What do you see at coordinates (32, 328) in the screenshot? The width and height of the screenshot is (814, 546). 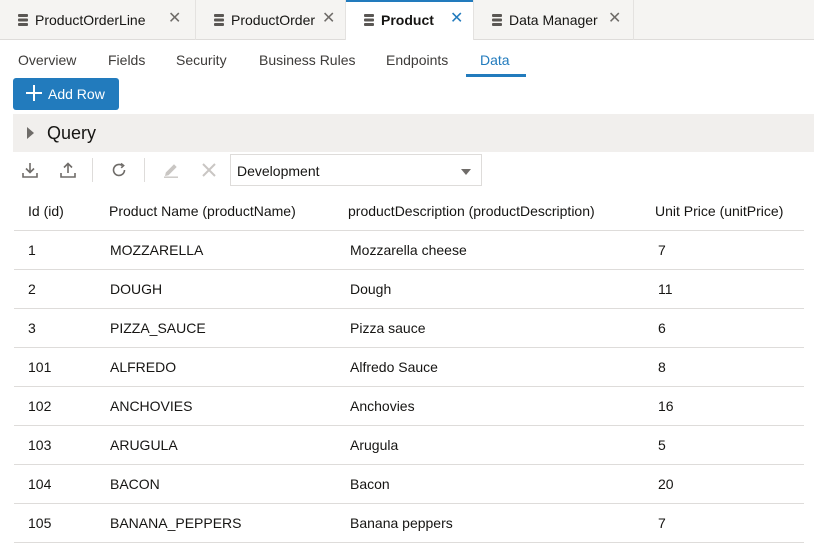 I see `cell-id: 3` at bounding box center [32, 328].